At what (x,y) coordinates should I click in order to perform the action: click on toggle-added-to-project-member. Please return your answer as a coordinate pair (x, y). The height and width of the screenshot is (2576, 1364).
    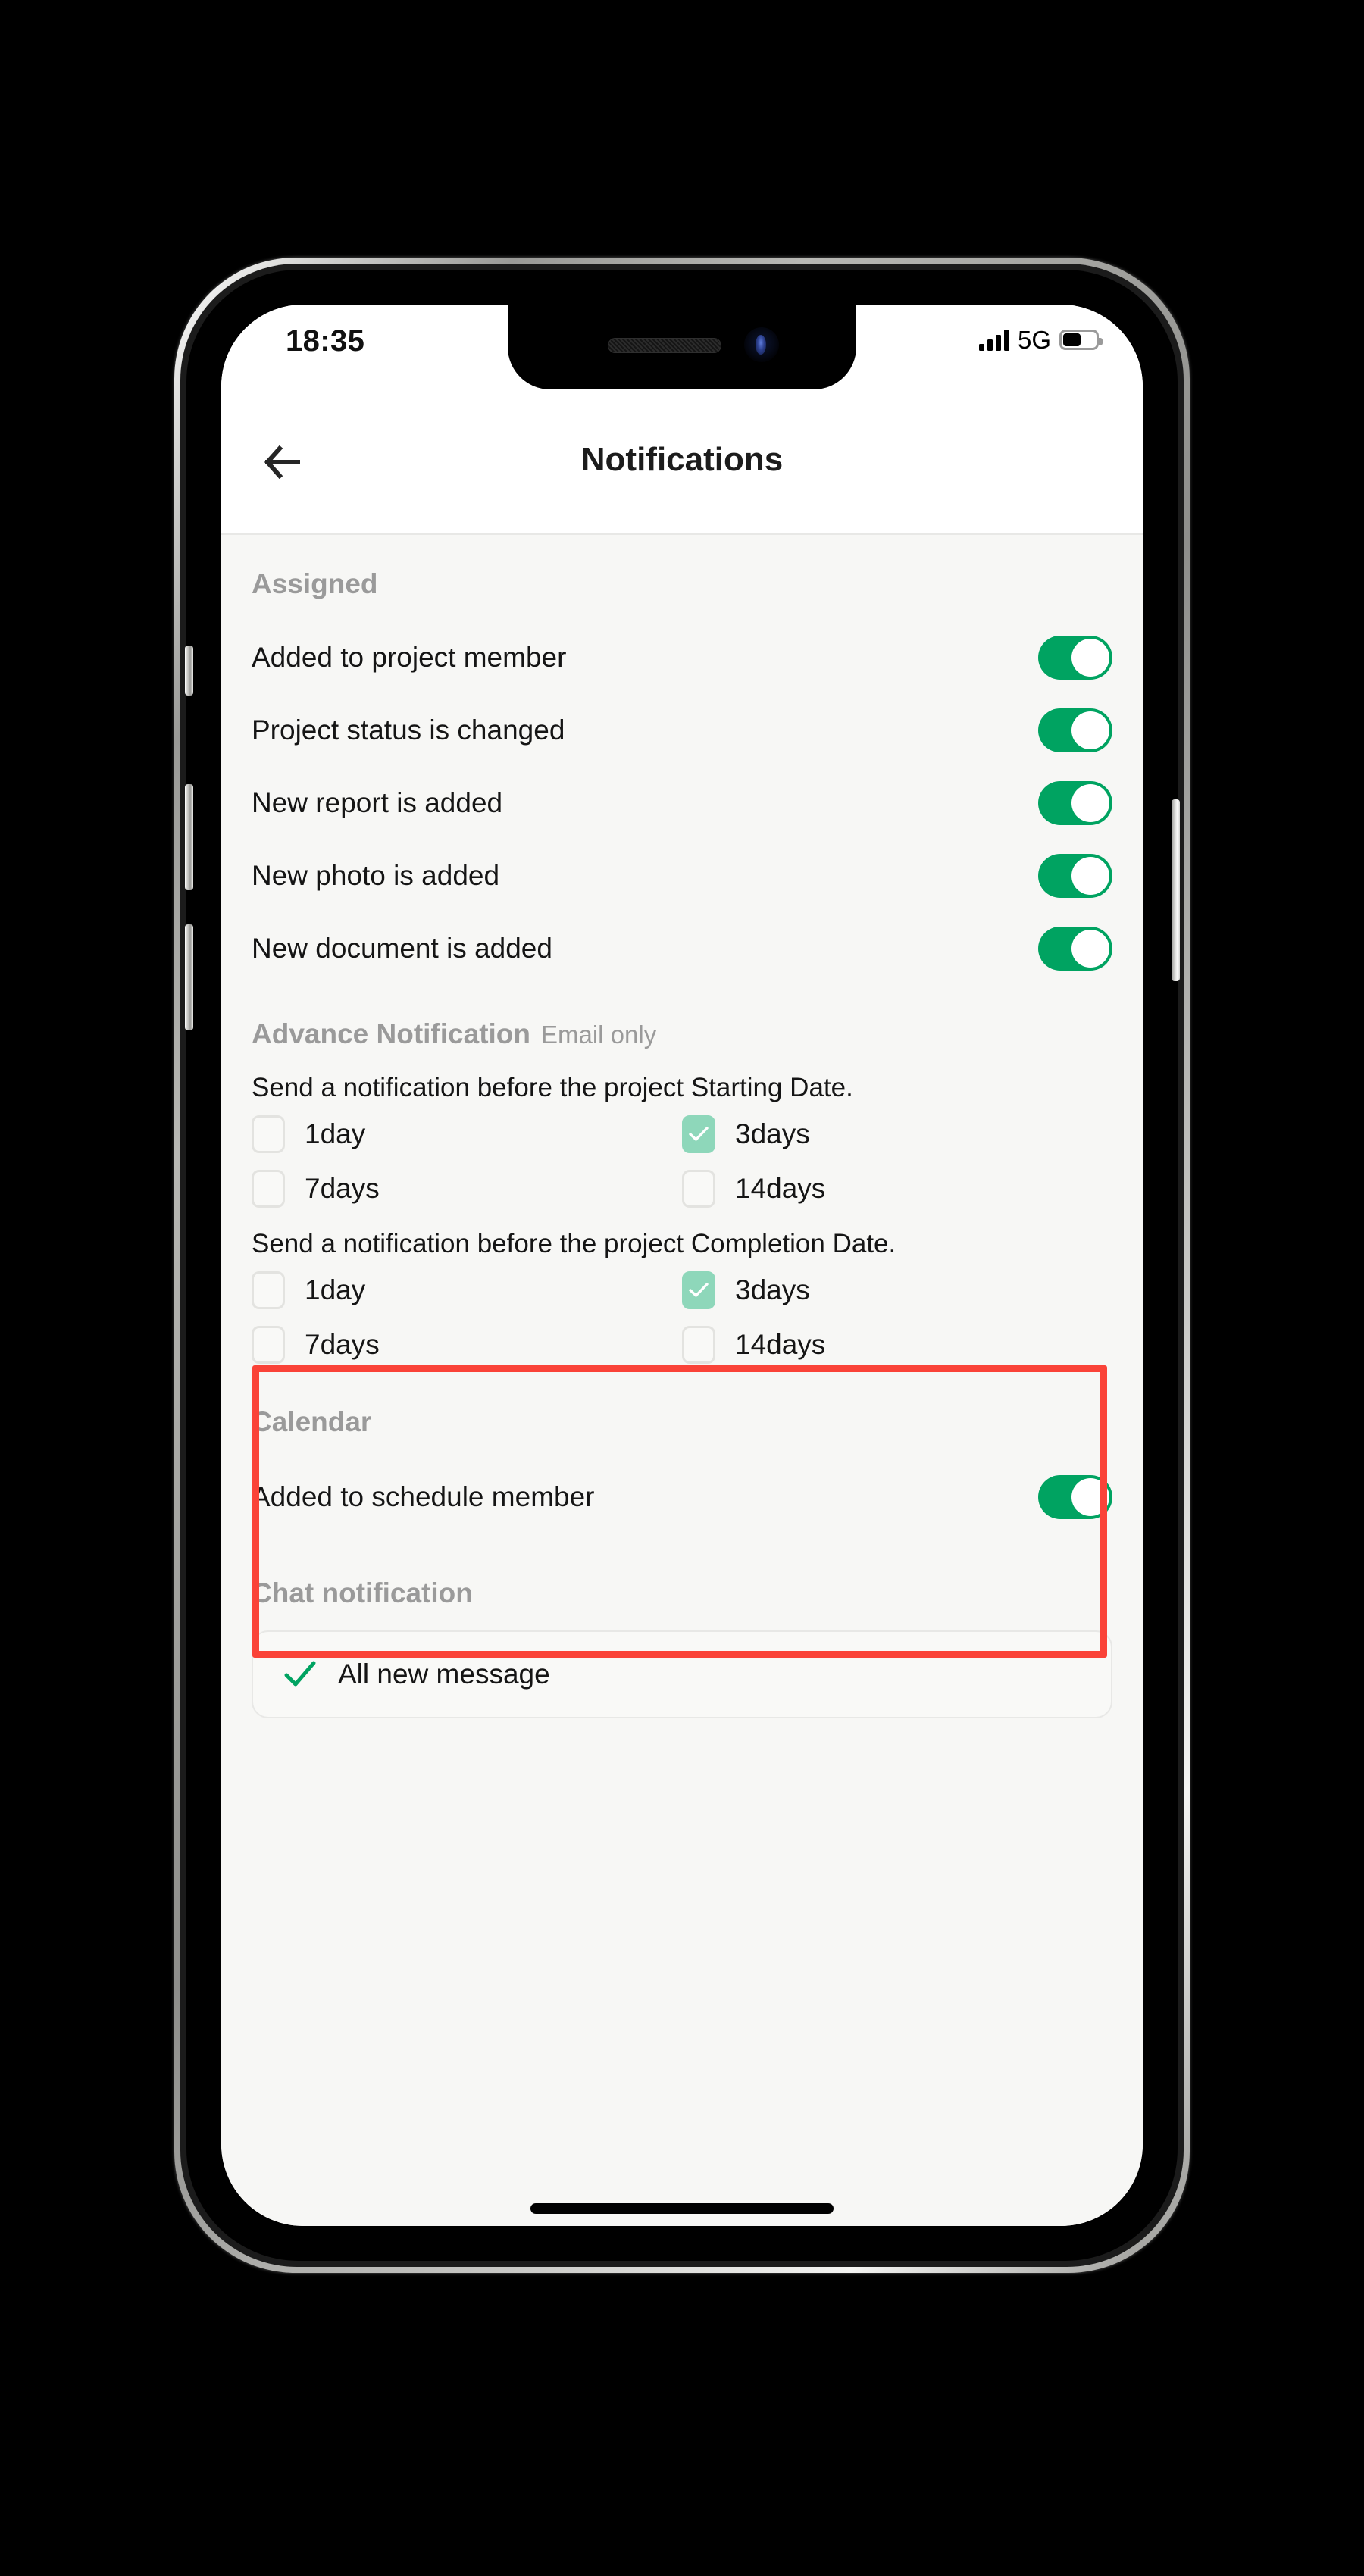
    Looking at the image, I should click on (1075, 658).